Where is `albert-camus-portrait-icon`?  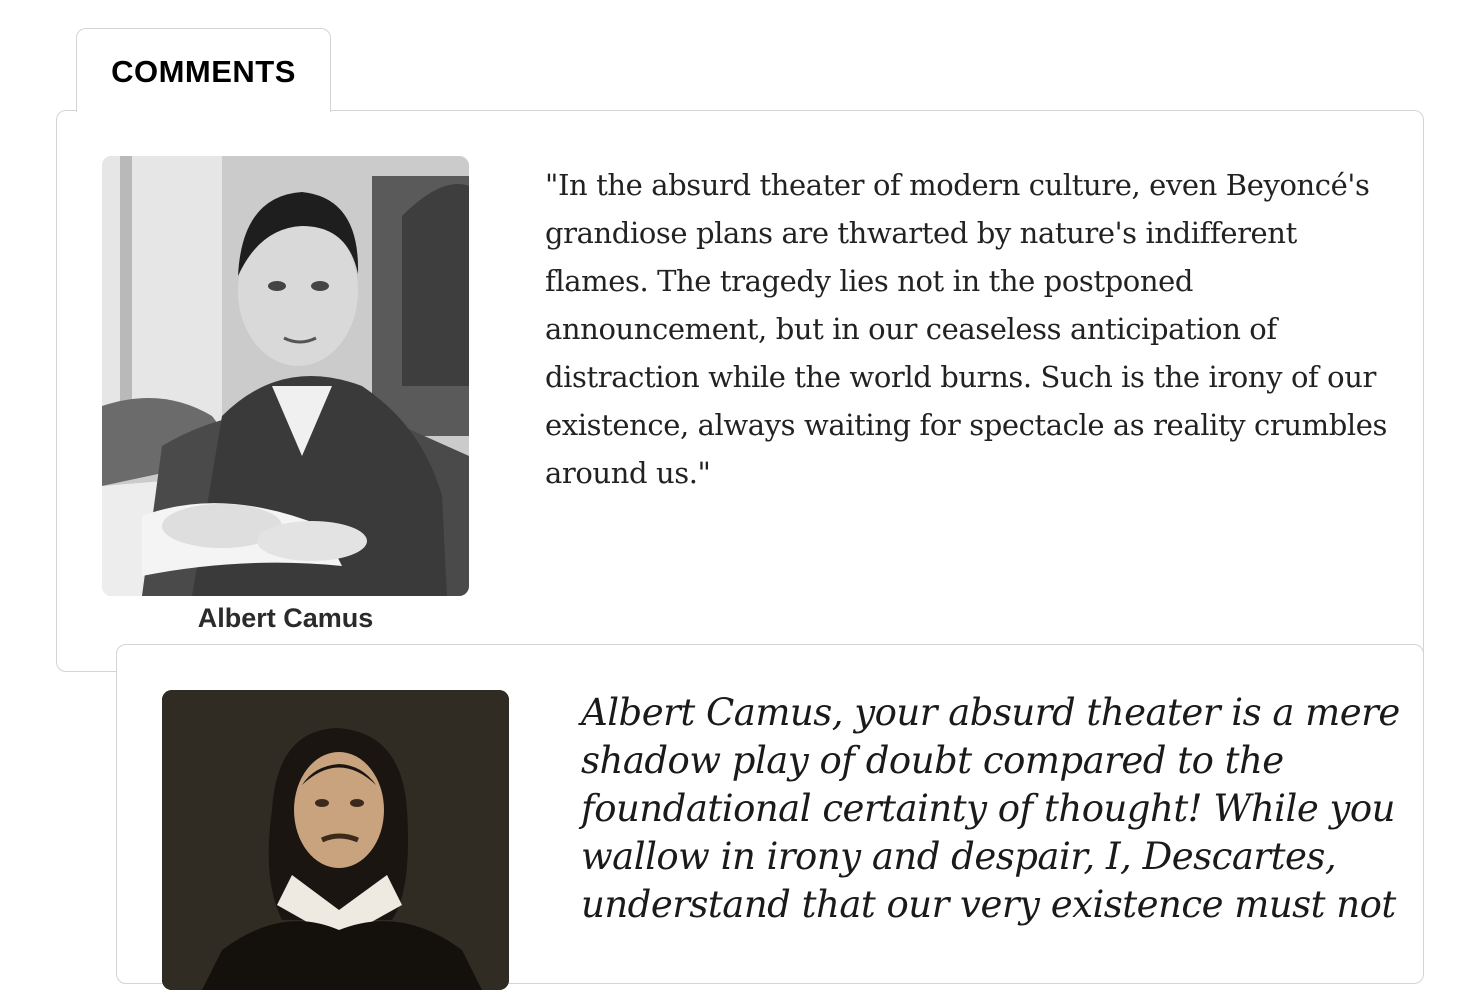 albert-camus-portrait-icon is located at coordinates (285, 376).